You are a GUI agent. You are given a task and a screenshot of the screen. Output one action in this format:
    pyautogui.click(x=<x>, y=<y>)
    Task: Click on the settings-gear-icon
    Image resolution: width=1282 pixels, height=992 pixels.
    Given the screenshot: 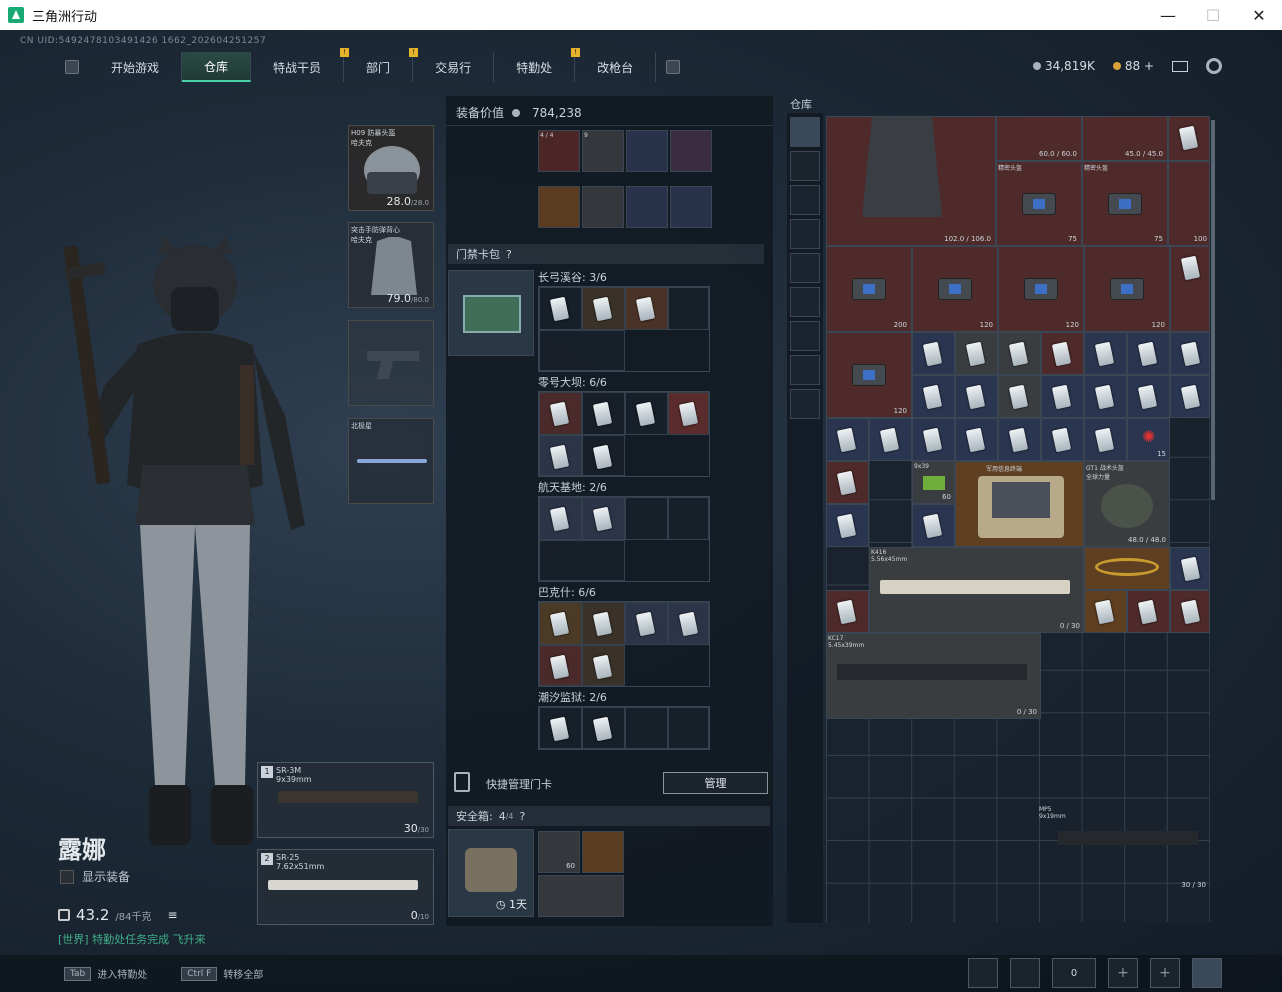 What is the action you would take?
    pyautogui.click(x=1214, y=66)
    